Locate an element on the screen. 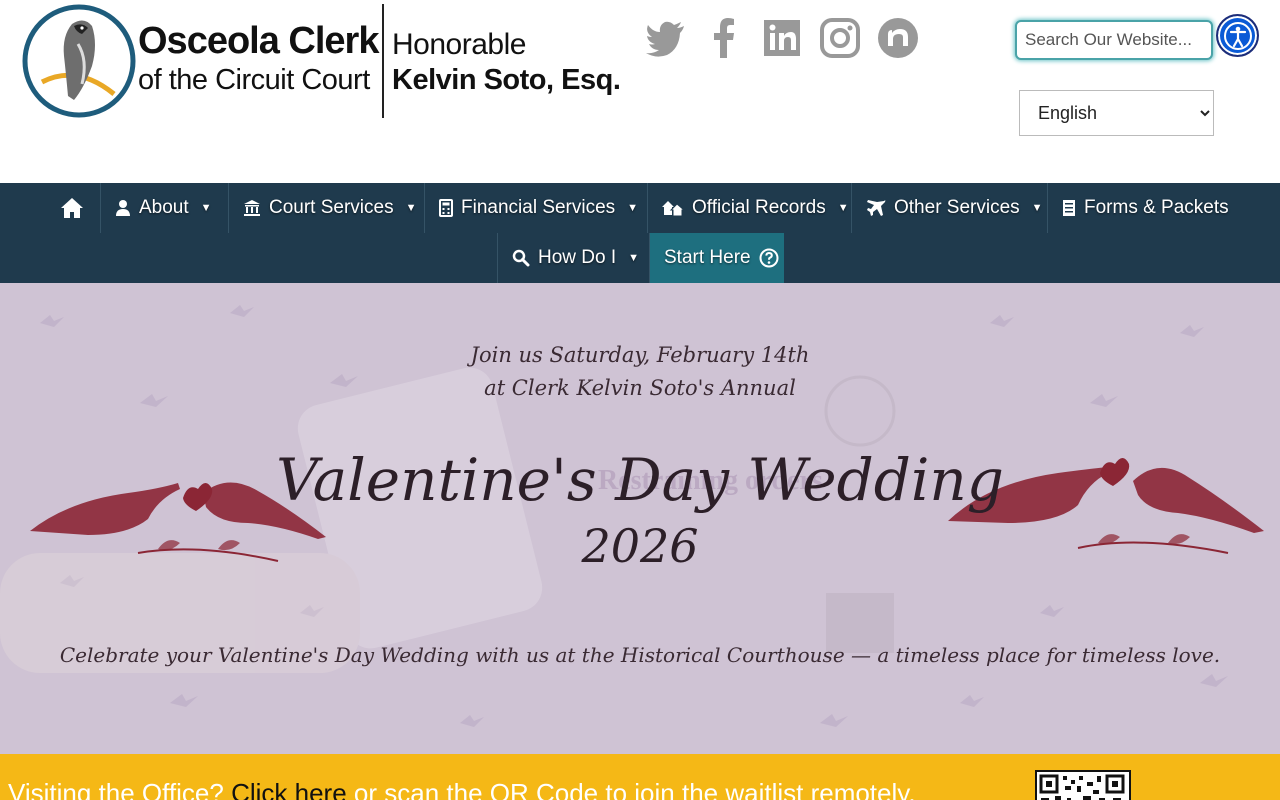 The width and height of the screenshot is (1280, 800). hero-year: 2026 is located at coordinates (640, 546).